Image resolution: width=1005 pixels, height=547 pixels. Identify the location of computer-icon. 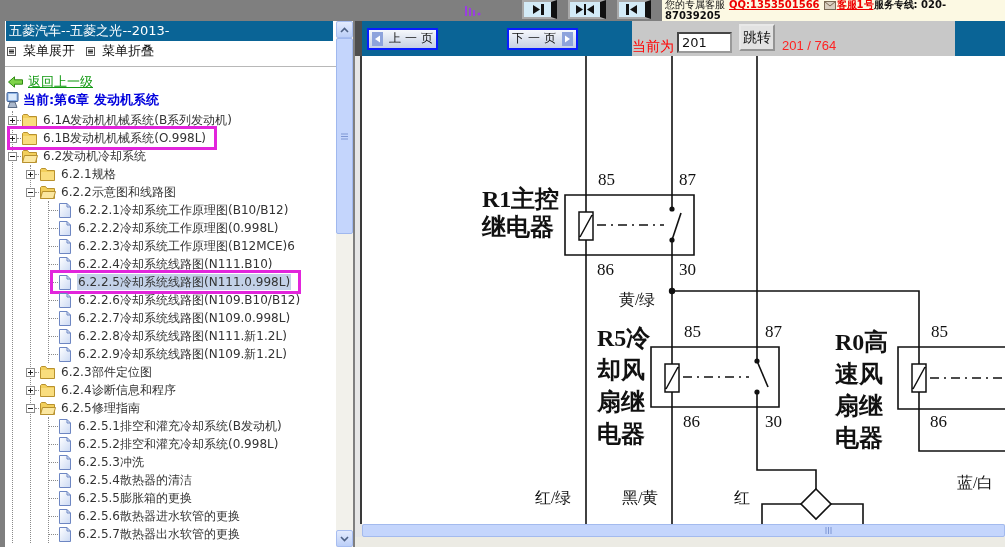
(12, 100).